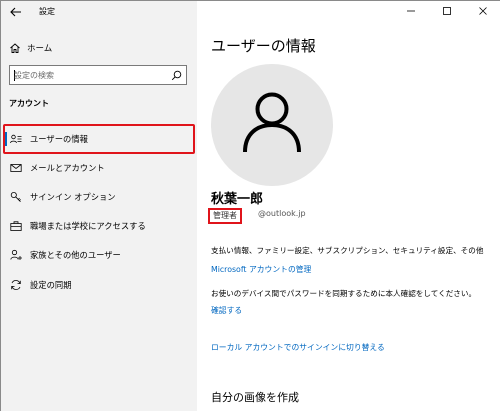  I want to click on back-arrow-icon, so click(16, 12).